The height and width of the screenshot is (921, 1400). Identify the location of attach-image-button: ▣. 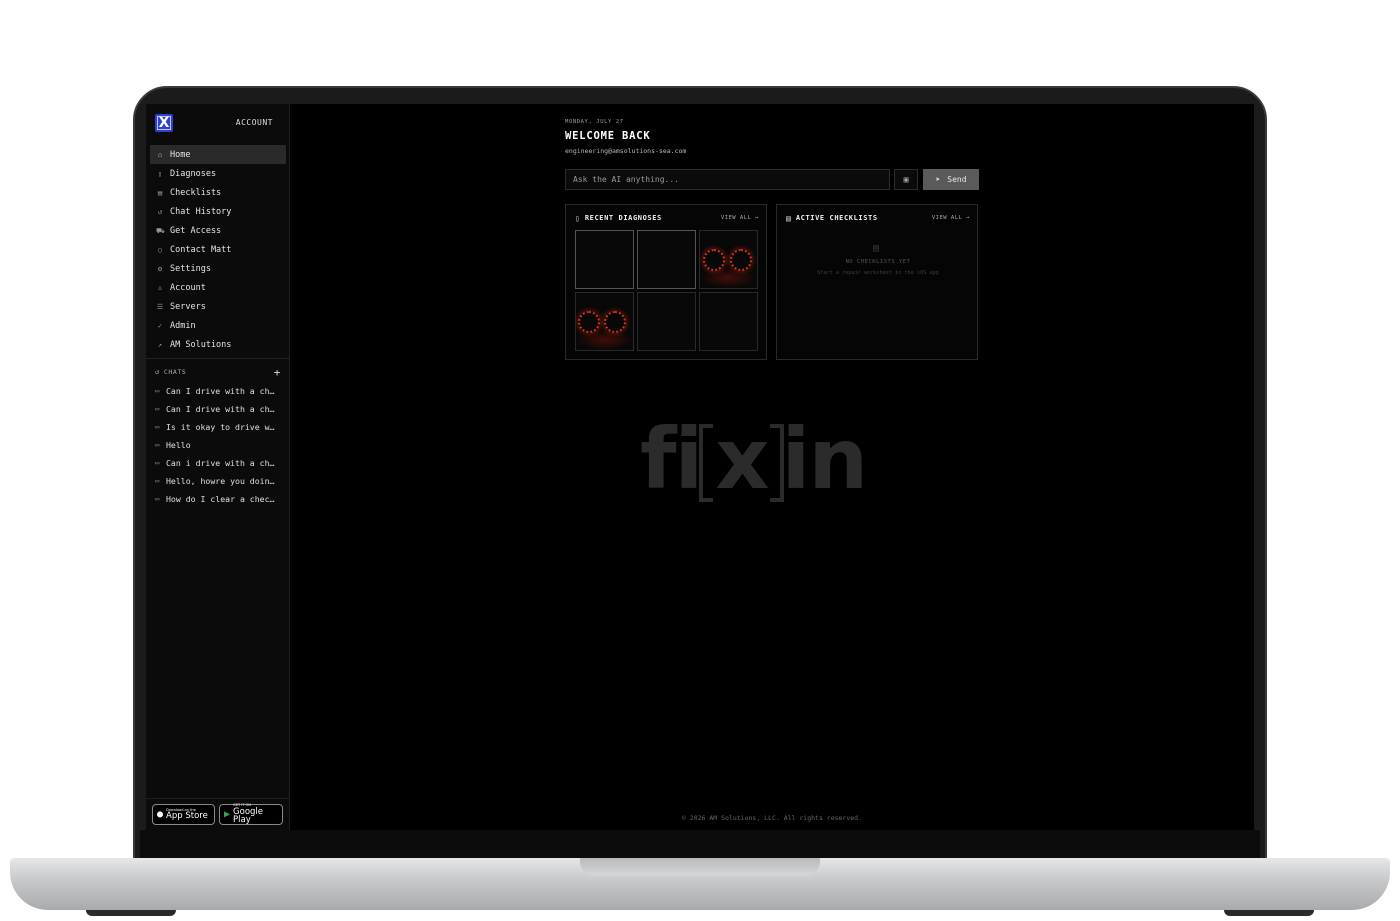
(906, 179).